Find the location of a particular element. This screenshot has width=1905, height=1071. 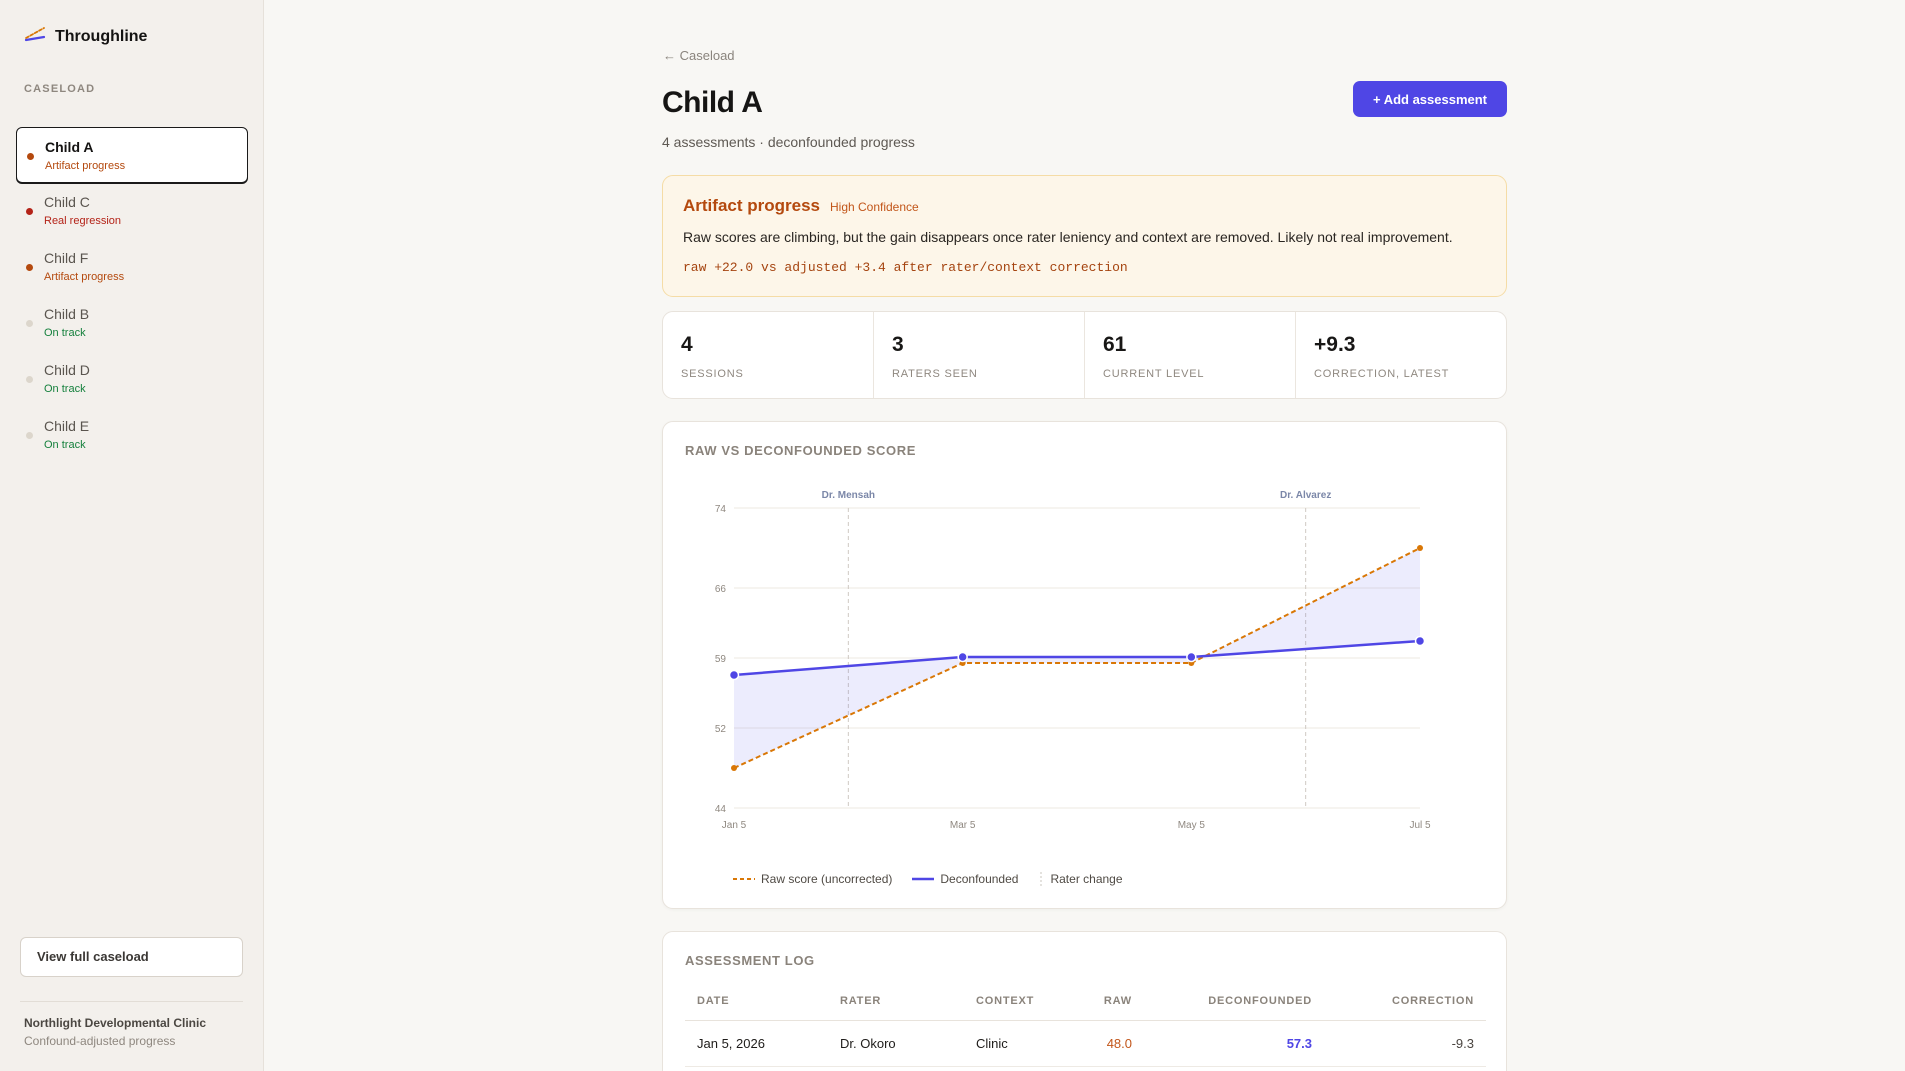

legend-rater-change: Rater change is located at coordinates (1080, 879).